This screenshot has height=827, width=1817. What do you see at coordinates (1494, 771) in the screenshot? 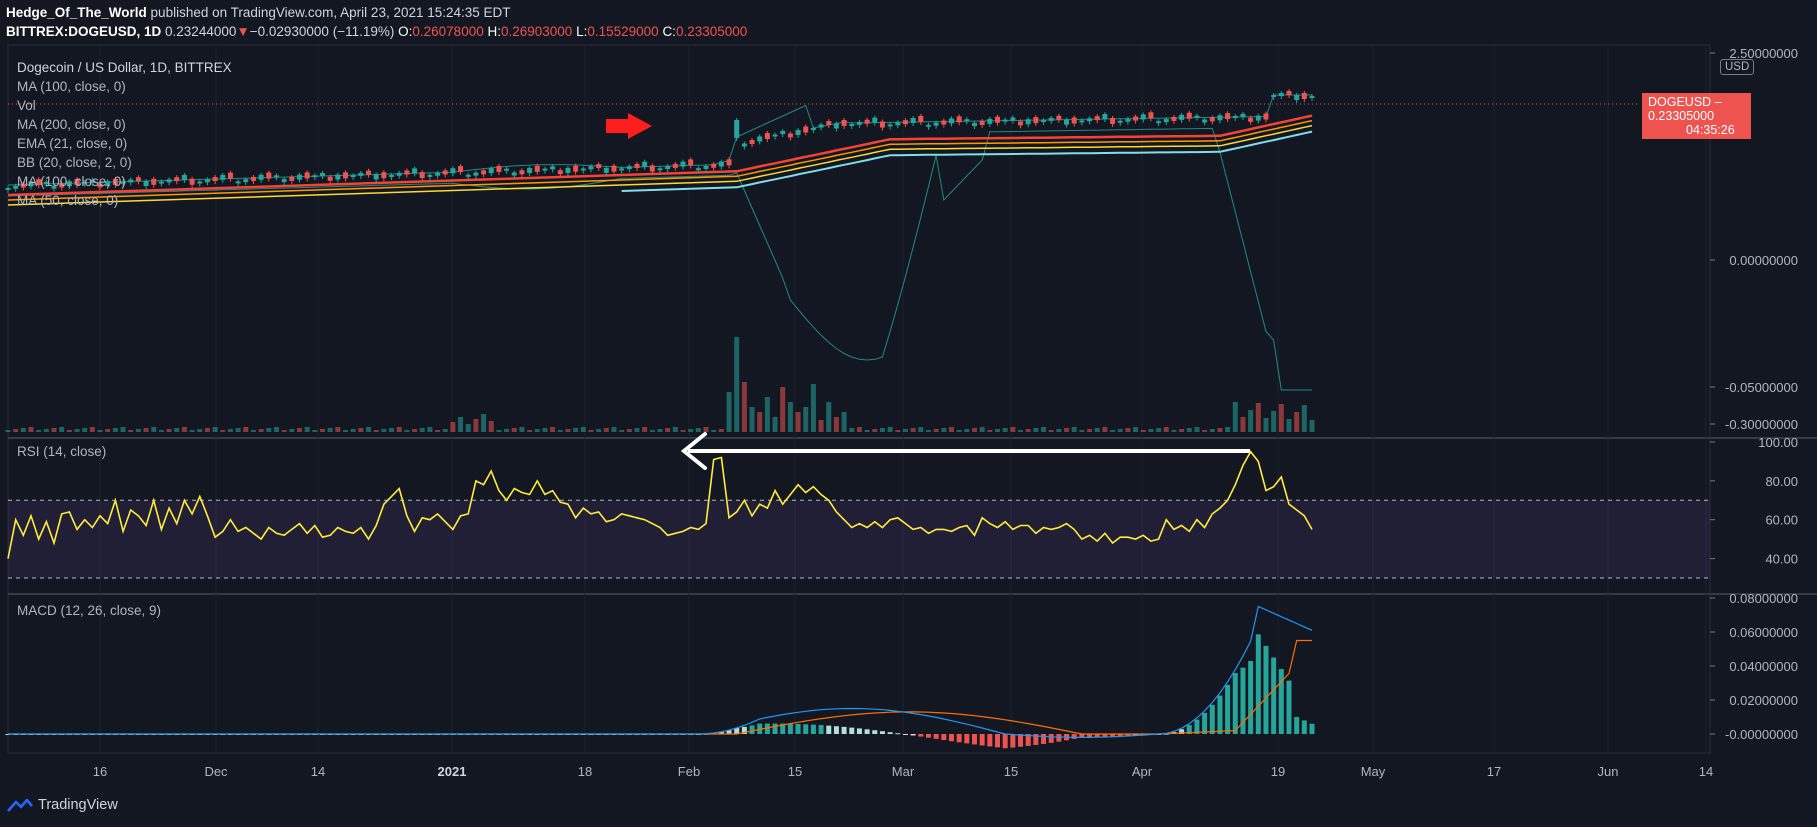
I see `x-tick-label: 17` at bounding box center [1494, 771].